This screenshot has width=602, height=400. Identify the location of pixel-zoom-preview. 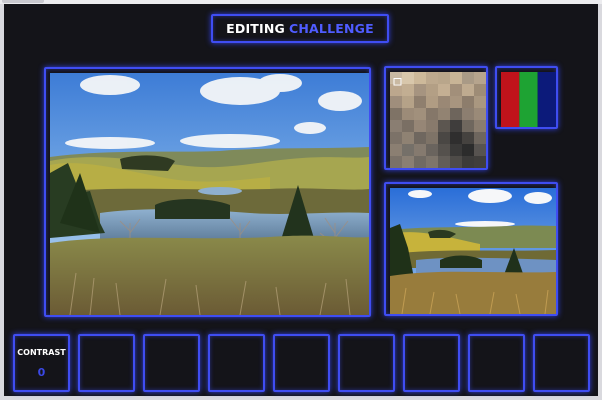
(438, 120).